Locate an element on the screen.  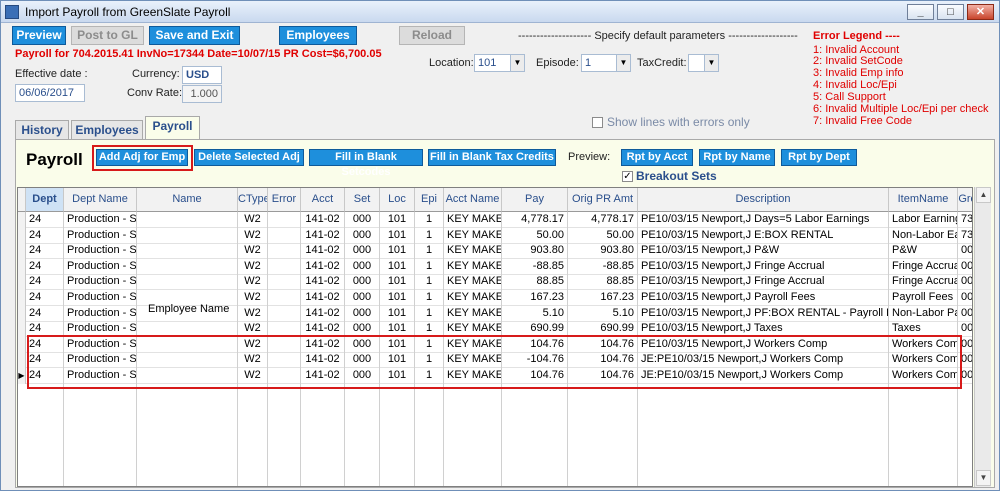
tab-history: History is located at coordinates (42, 130).